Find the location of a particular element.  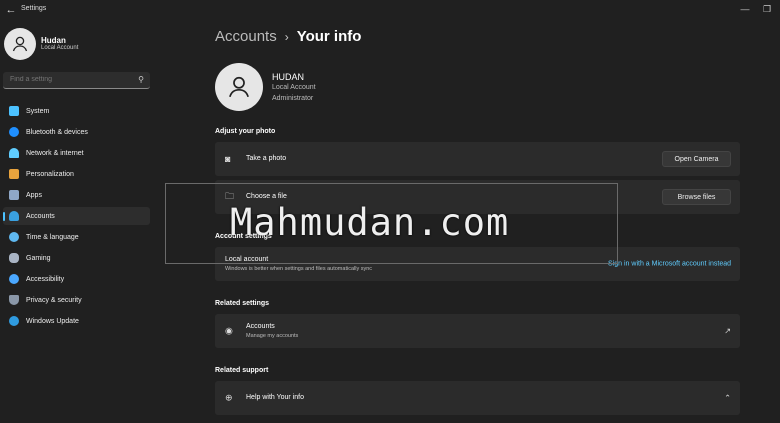

sidebar-item-label: Windows Update is located at coordinates (52, 321).